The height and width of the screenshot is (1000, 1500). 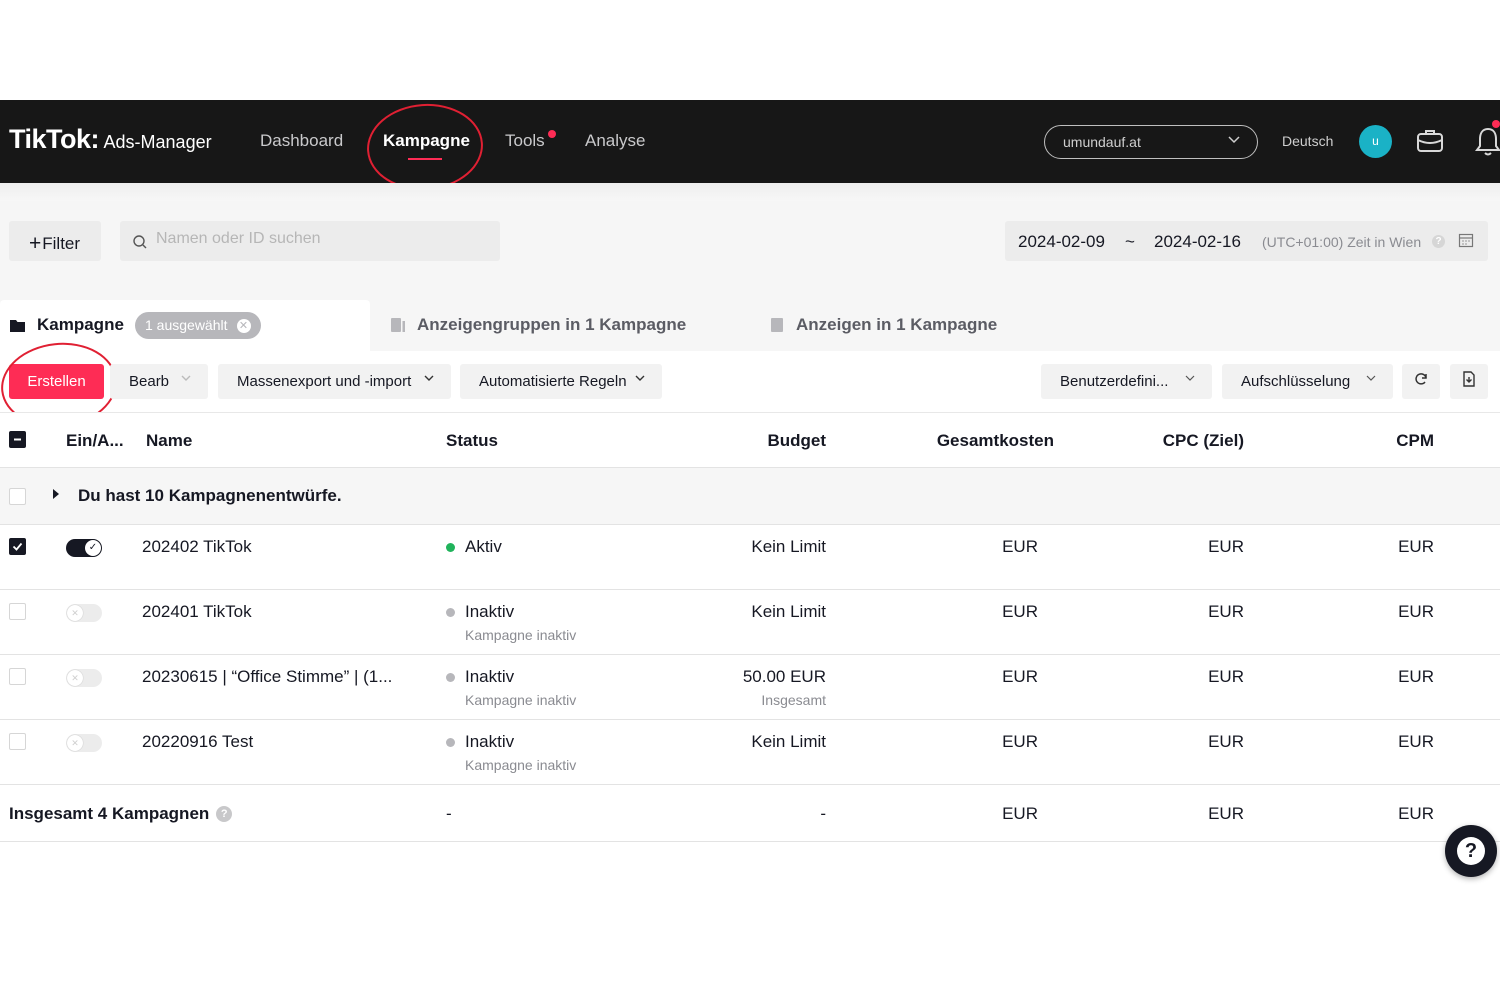 I want to click on account-name: umundauf.at, so click(x=1102, y=142).